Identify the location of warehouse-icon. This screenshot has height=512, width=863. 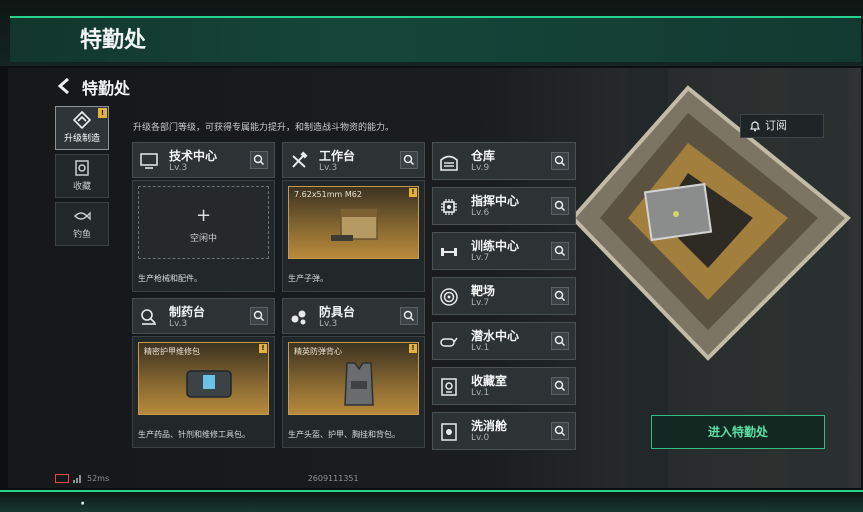
(449, 163).